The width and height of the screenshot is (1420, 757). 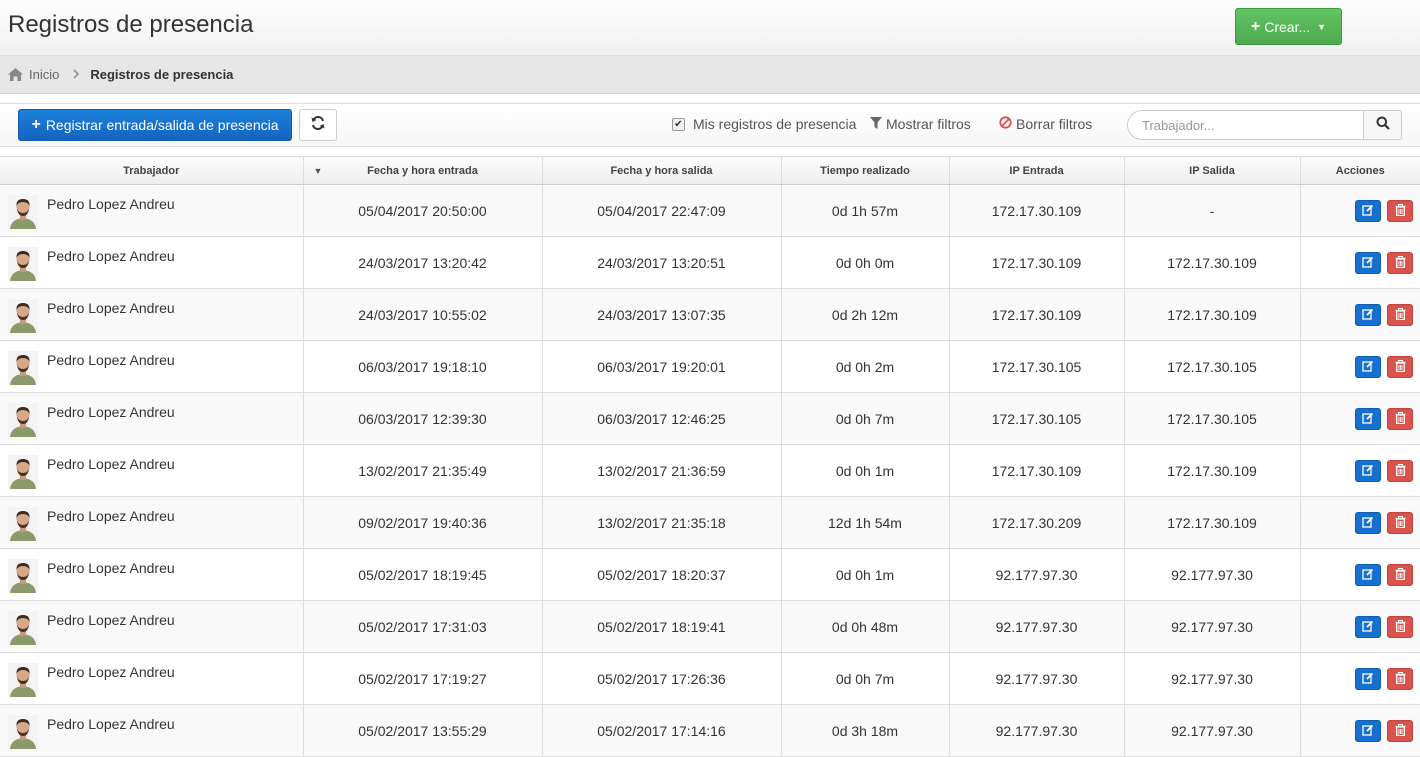 I want to click on worker-search, so click(x=1264, y=125).